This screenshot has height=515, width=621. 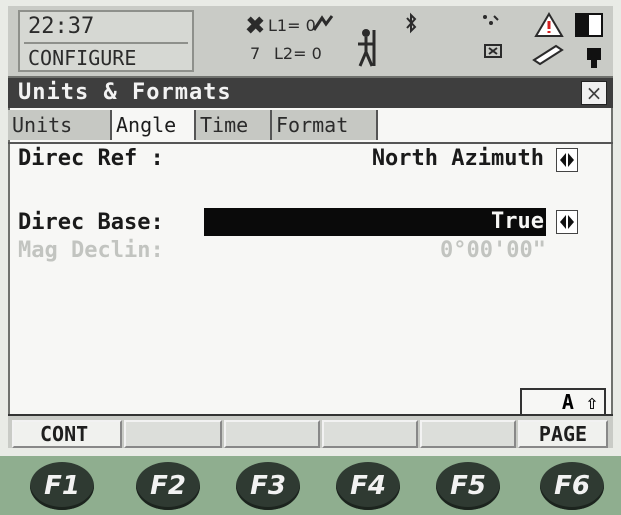 I want to click on battery-icon, so click(x=590, y=27).